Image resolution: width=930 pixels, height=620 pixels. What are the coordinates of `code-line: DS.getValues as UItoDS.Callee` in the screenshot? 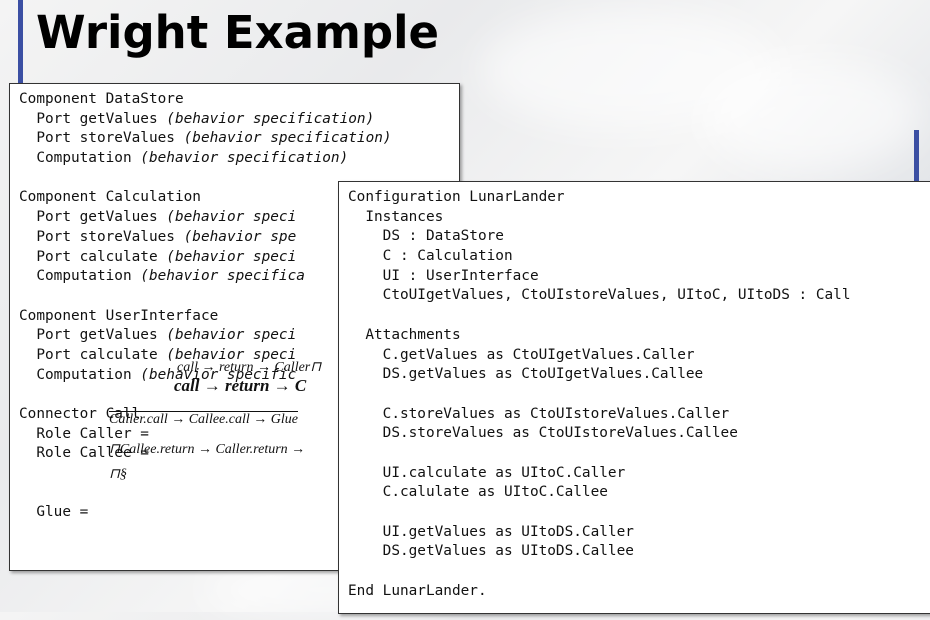 It's located at (491, 551).